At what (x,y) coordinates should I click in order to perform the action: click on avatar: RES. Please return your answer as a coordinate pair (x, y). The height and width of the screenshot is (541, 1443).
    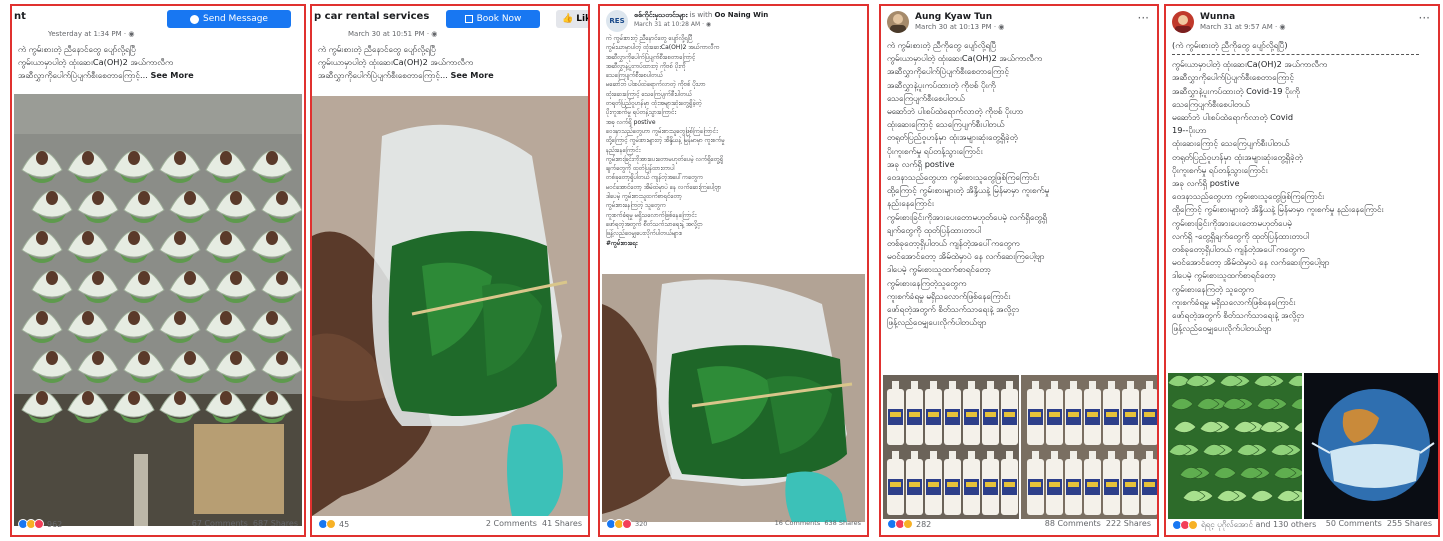
    Looking at the image, I should click on (617, 21).